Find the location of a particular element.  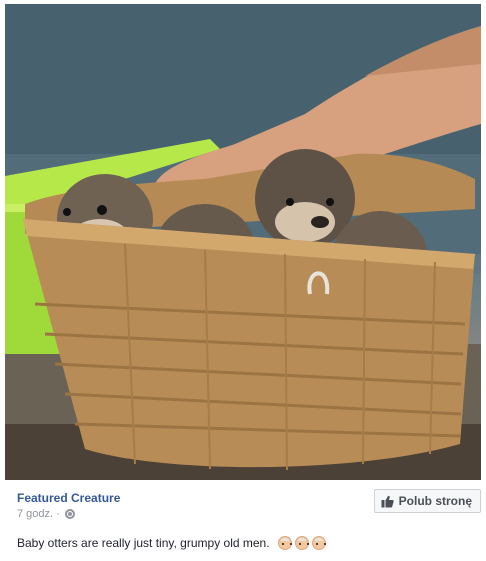

emoji-row is located at coordinates (301, 543).